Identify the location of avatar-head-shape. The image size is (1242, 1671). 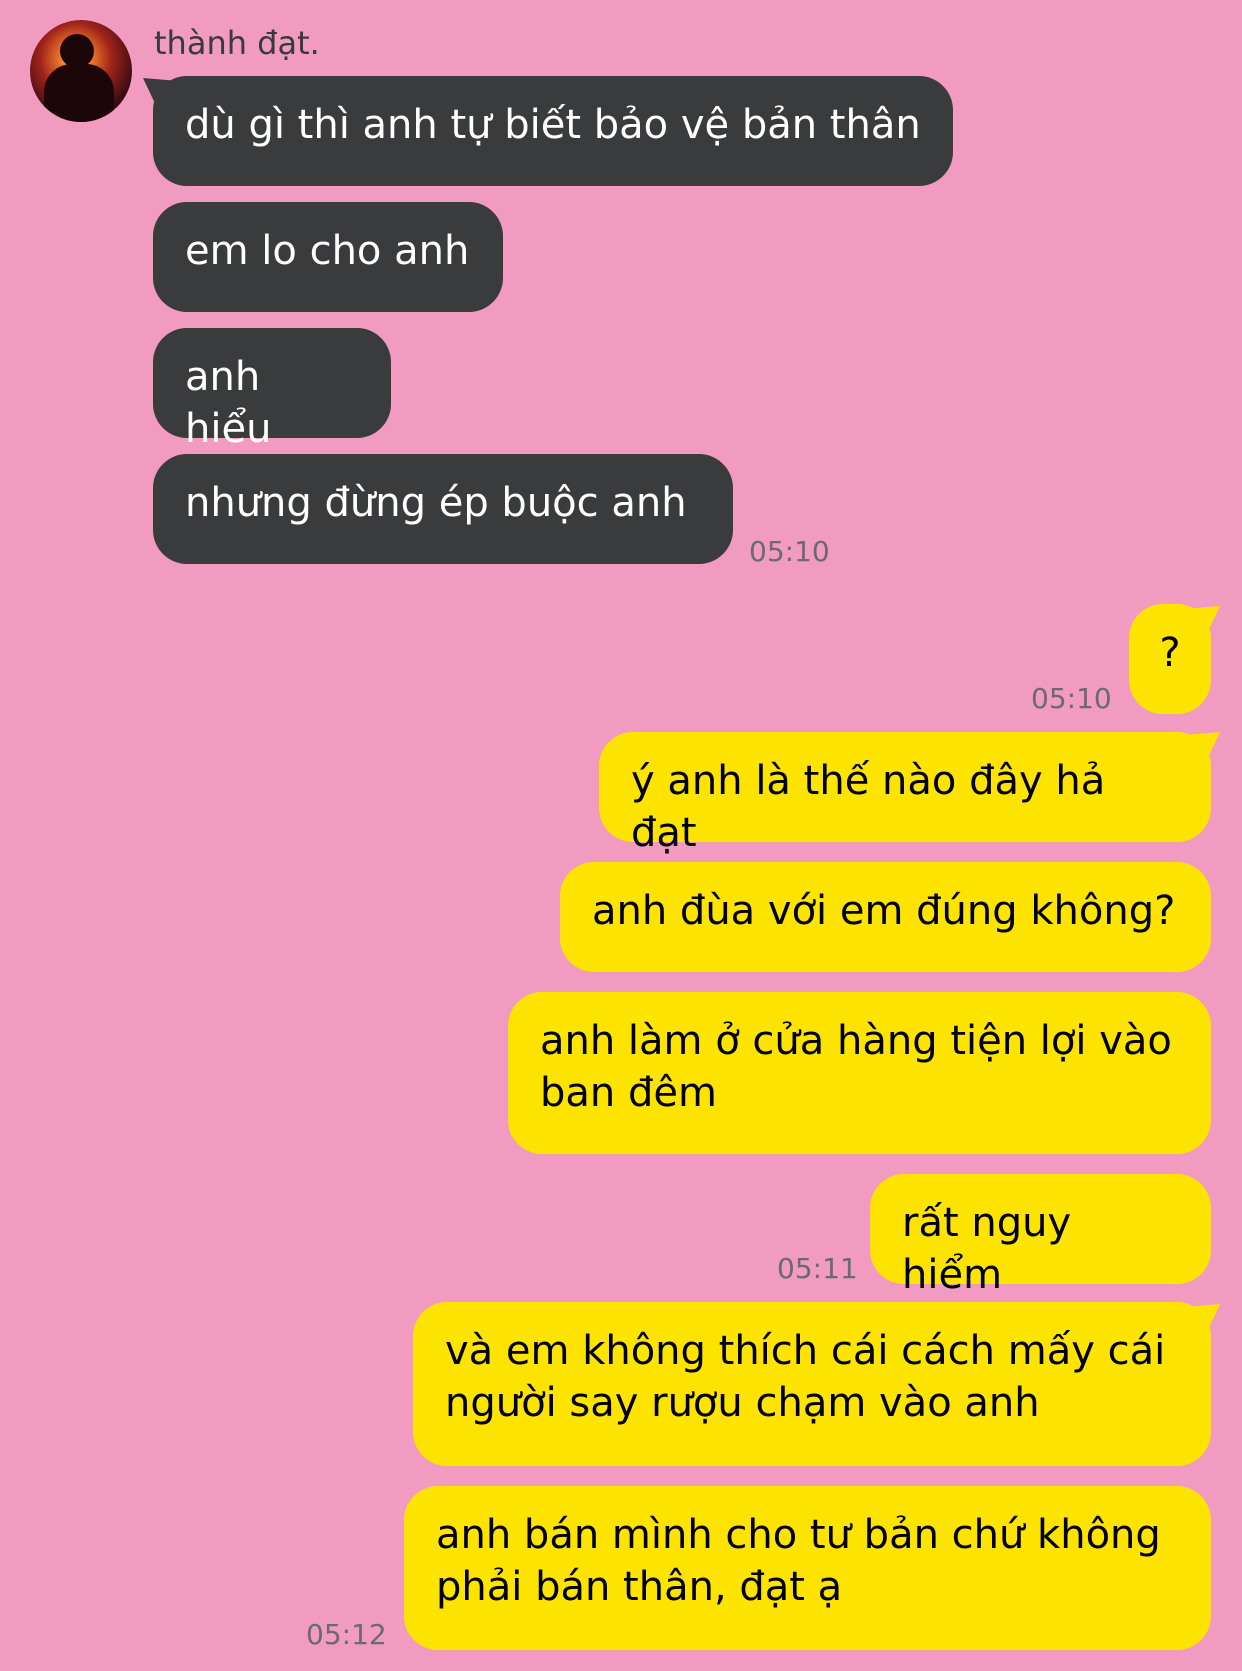
(77, 51).